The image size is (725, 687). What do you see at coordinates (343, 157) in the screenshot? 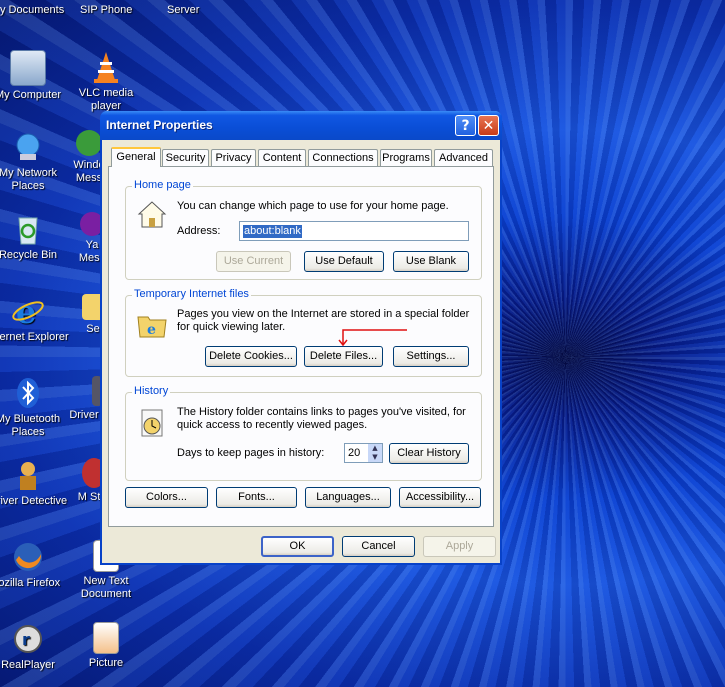
I see `tab-connections: Connections` at bounding box center [343, 157].